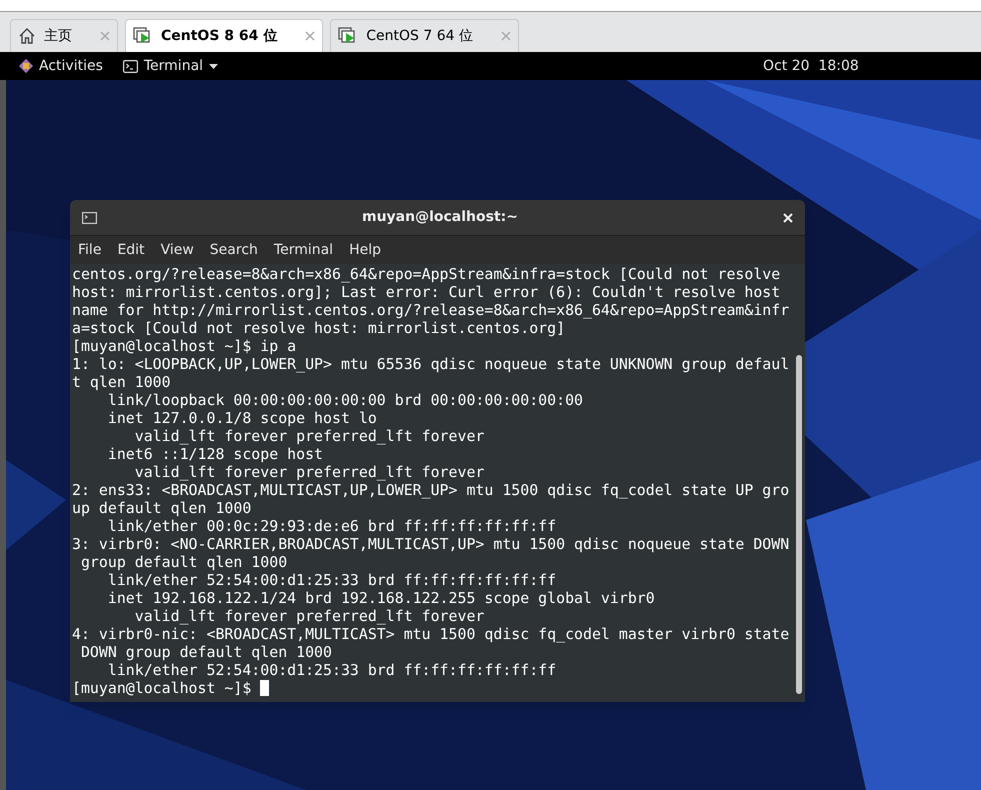 The image size is (981, 790). Describe the element at coordinates (431, 634) in the screenshot. I see `terminal-line: 4: virbr0-nic: <BROADCAST,MULTICAST> mtu 1500 qdisc fq_codel master virbr0 state` at that location.